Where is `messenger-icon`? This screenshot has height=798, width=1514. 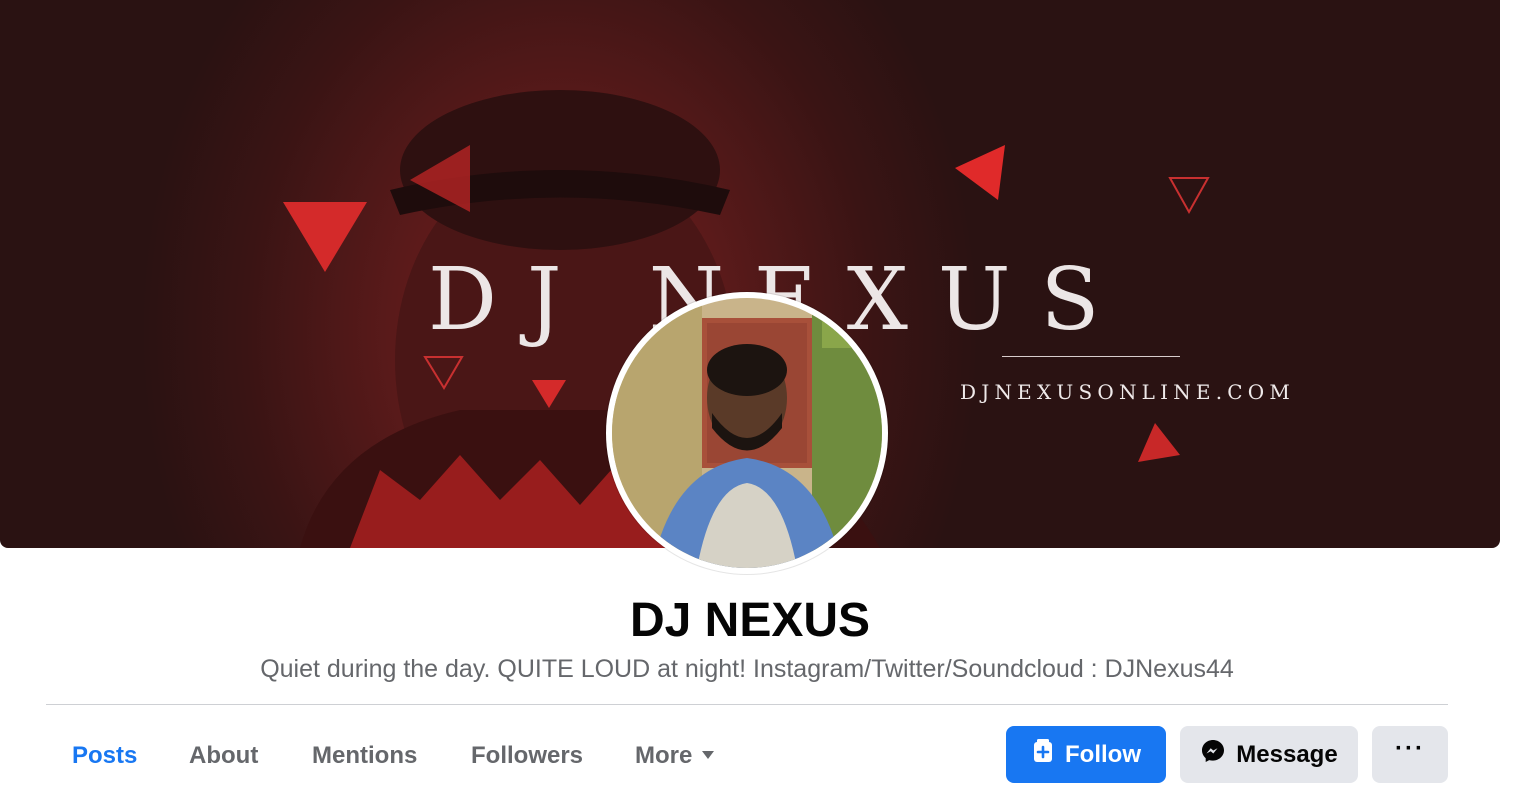 messenger-icon is located at coordinates (1213, 754).